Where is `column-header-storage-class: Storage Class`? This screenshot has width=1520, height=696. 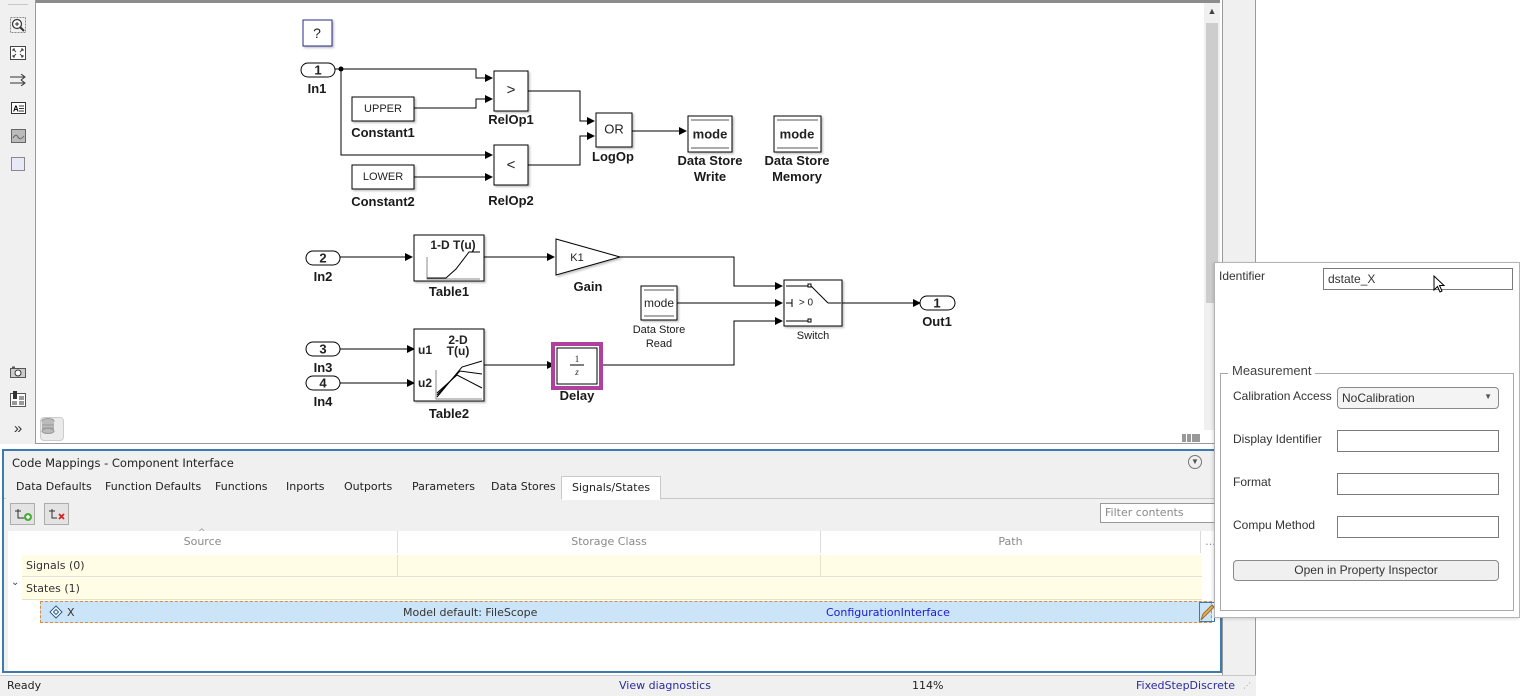 column-header-storage-class: Storage Class is located at coordinates (609, 542).